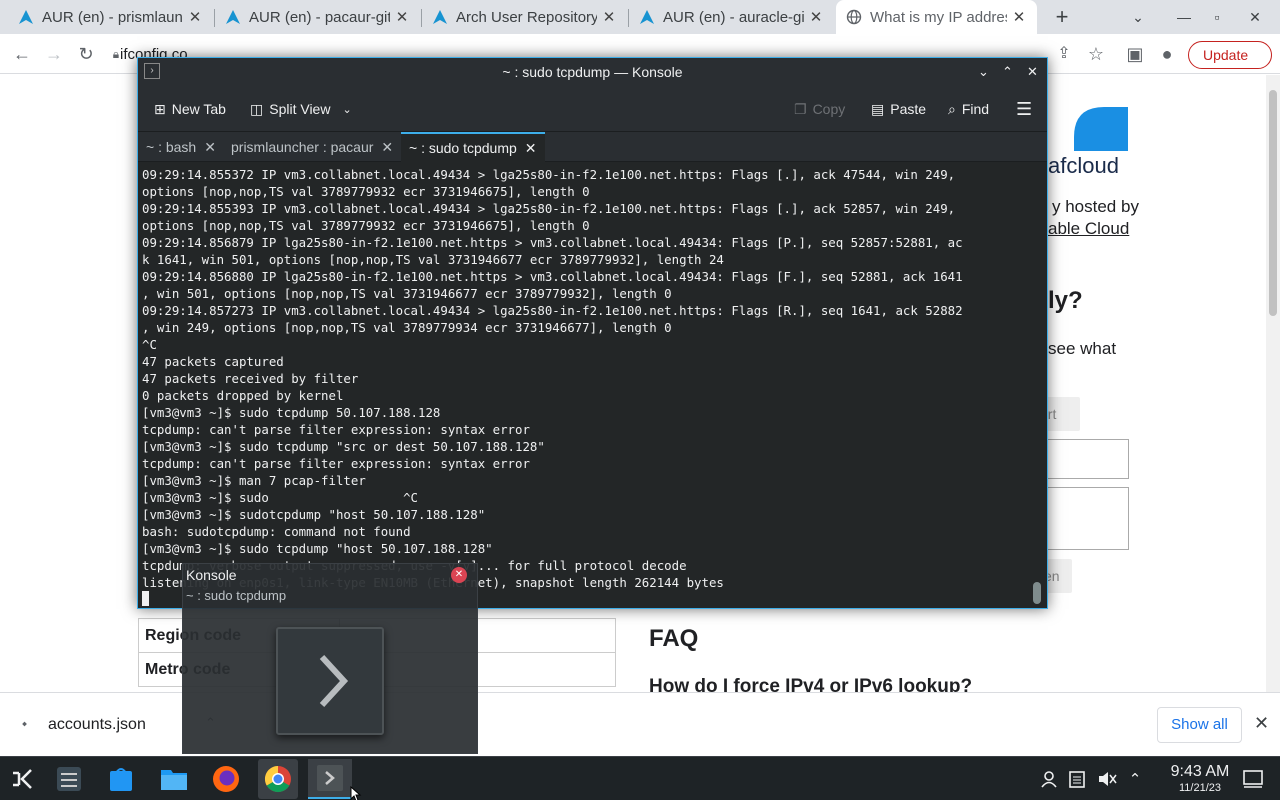 This screenshot has width=1280, height=800. I want to click on find-label: Find, so click(975, 109).